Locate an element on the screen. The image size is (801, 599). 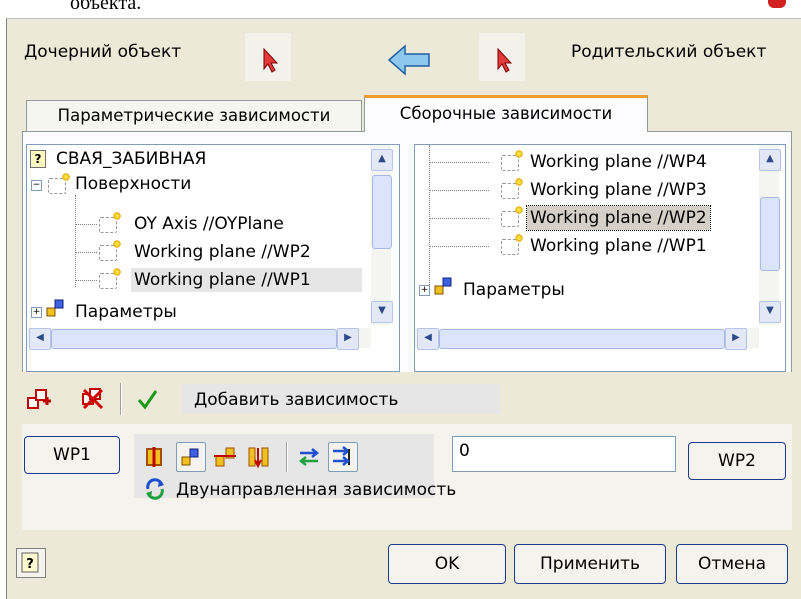
wp1-button: WP1 is located at coordinates (72, 455).